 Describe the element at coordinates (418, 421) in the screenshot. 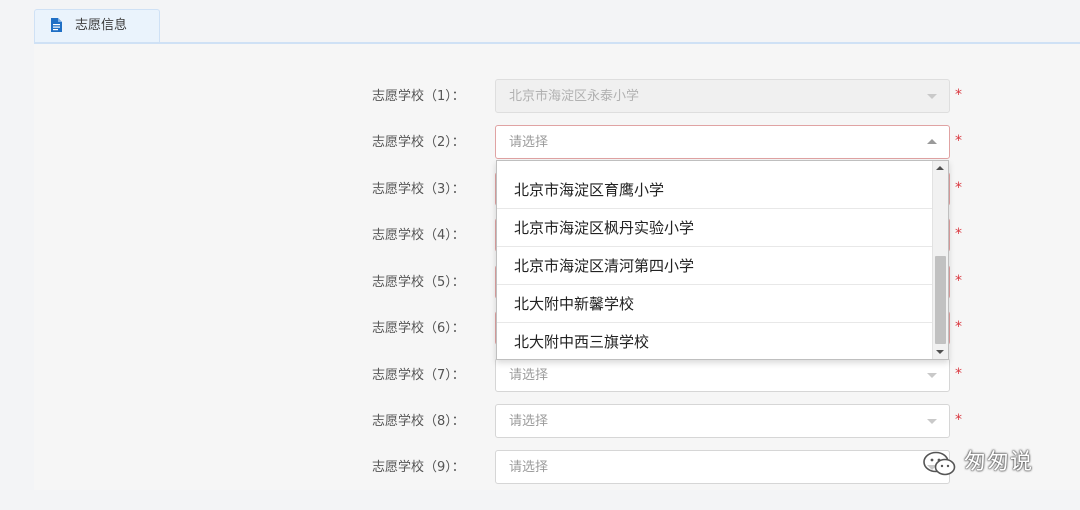

I see `school-choice-label-8: 志愿学校（8）：` at that location.